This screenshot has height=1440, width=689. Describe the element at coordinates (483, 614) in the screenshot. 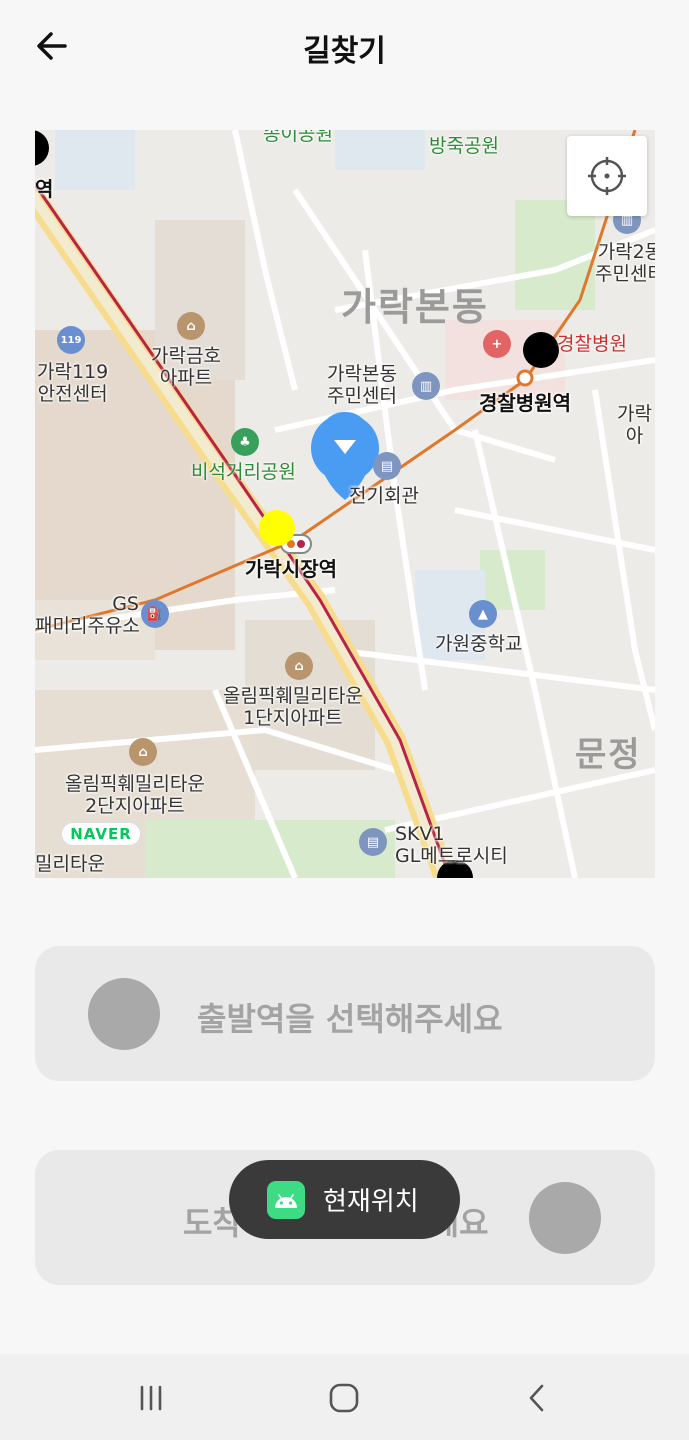

I see `school-icon: ▲` at that location.